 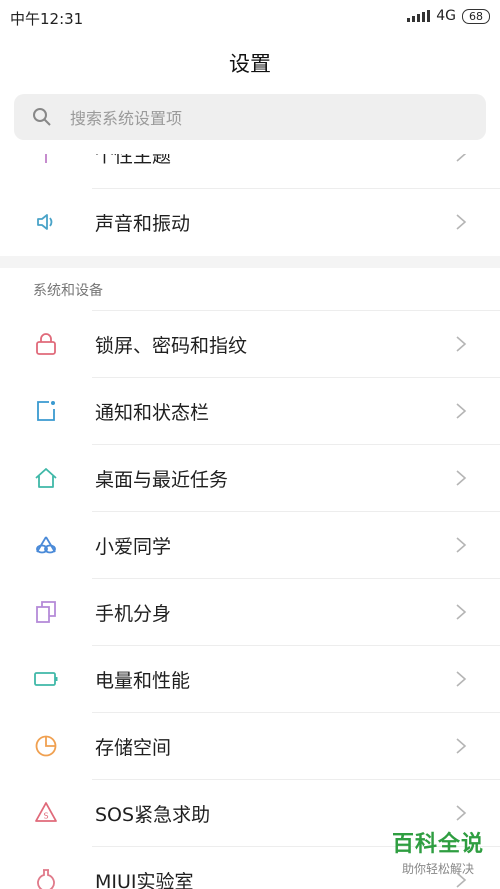 What do you see at coordinates (46, 545) in the screenshot?
I see `xiaoai-icon` at bounding box center [46, 545].